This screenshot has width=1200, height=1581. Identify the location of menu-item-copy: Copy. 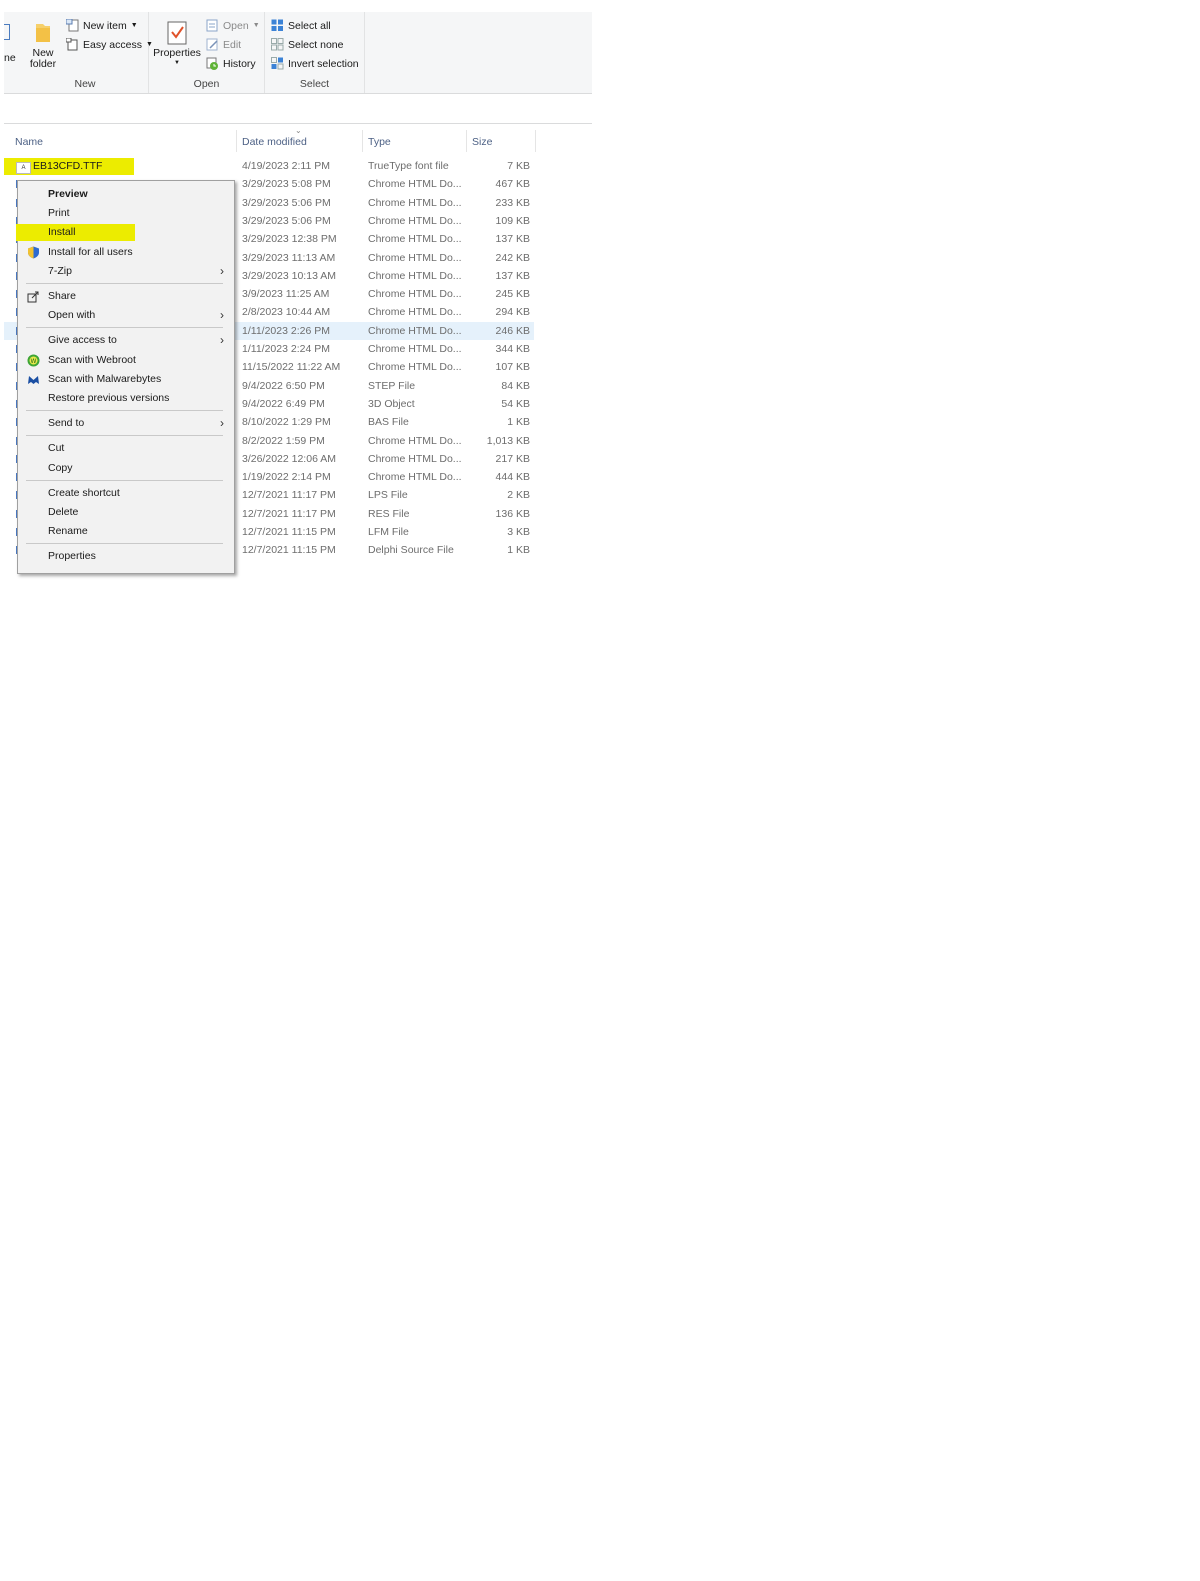
(126, 468).